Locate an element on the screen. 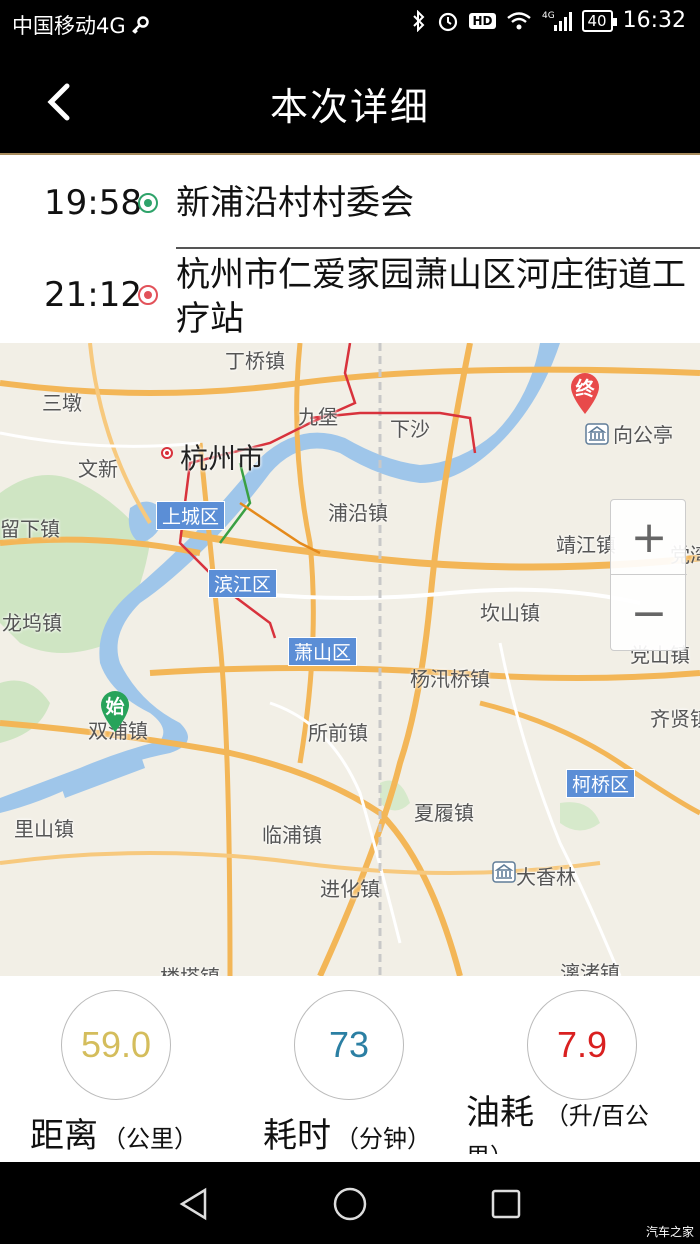 Image resolution: width=700 pixels, height=1244 pixels. duration-unit: （分钟） is located at coordinates (383, 1139).